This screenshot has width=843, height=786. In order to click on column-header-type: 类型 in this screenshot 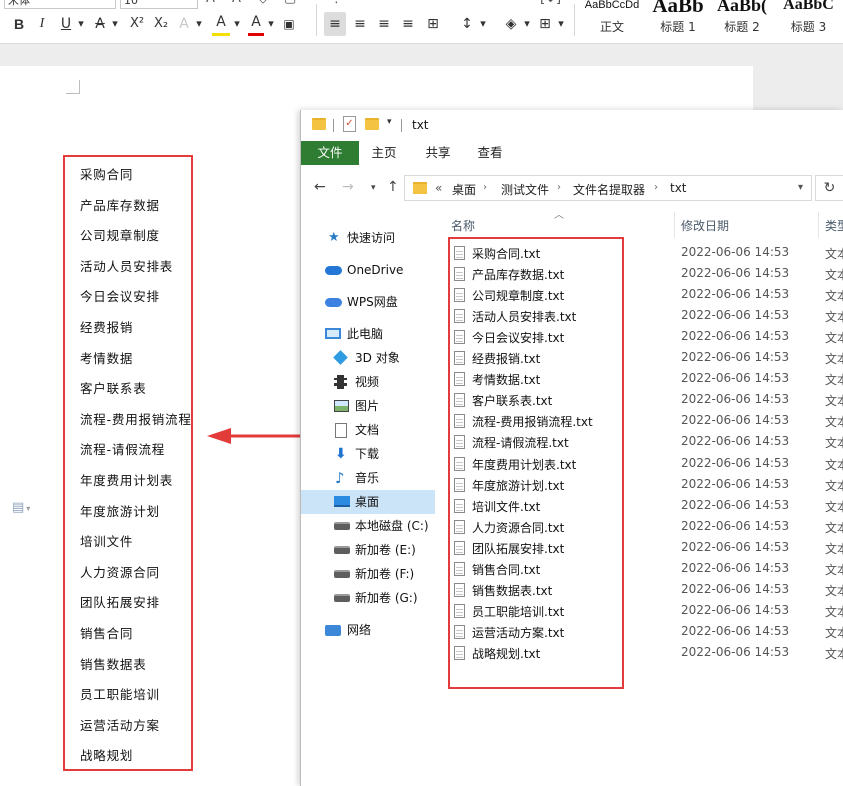, I will do `click(834, 225)`.